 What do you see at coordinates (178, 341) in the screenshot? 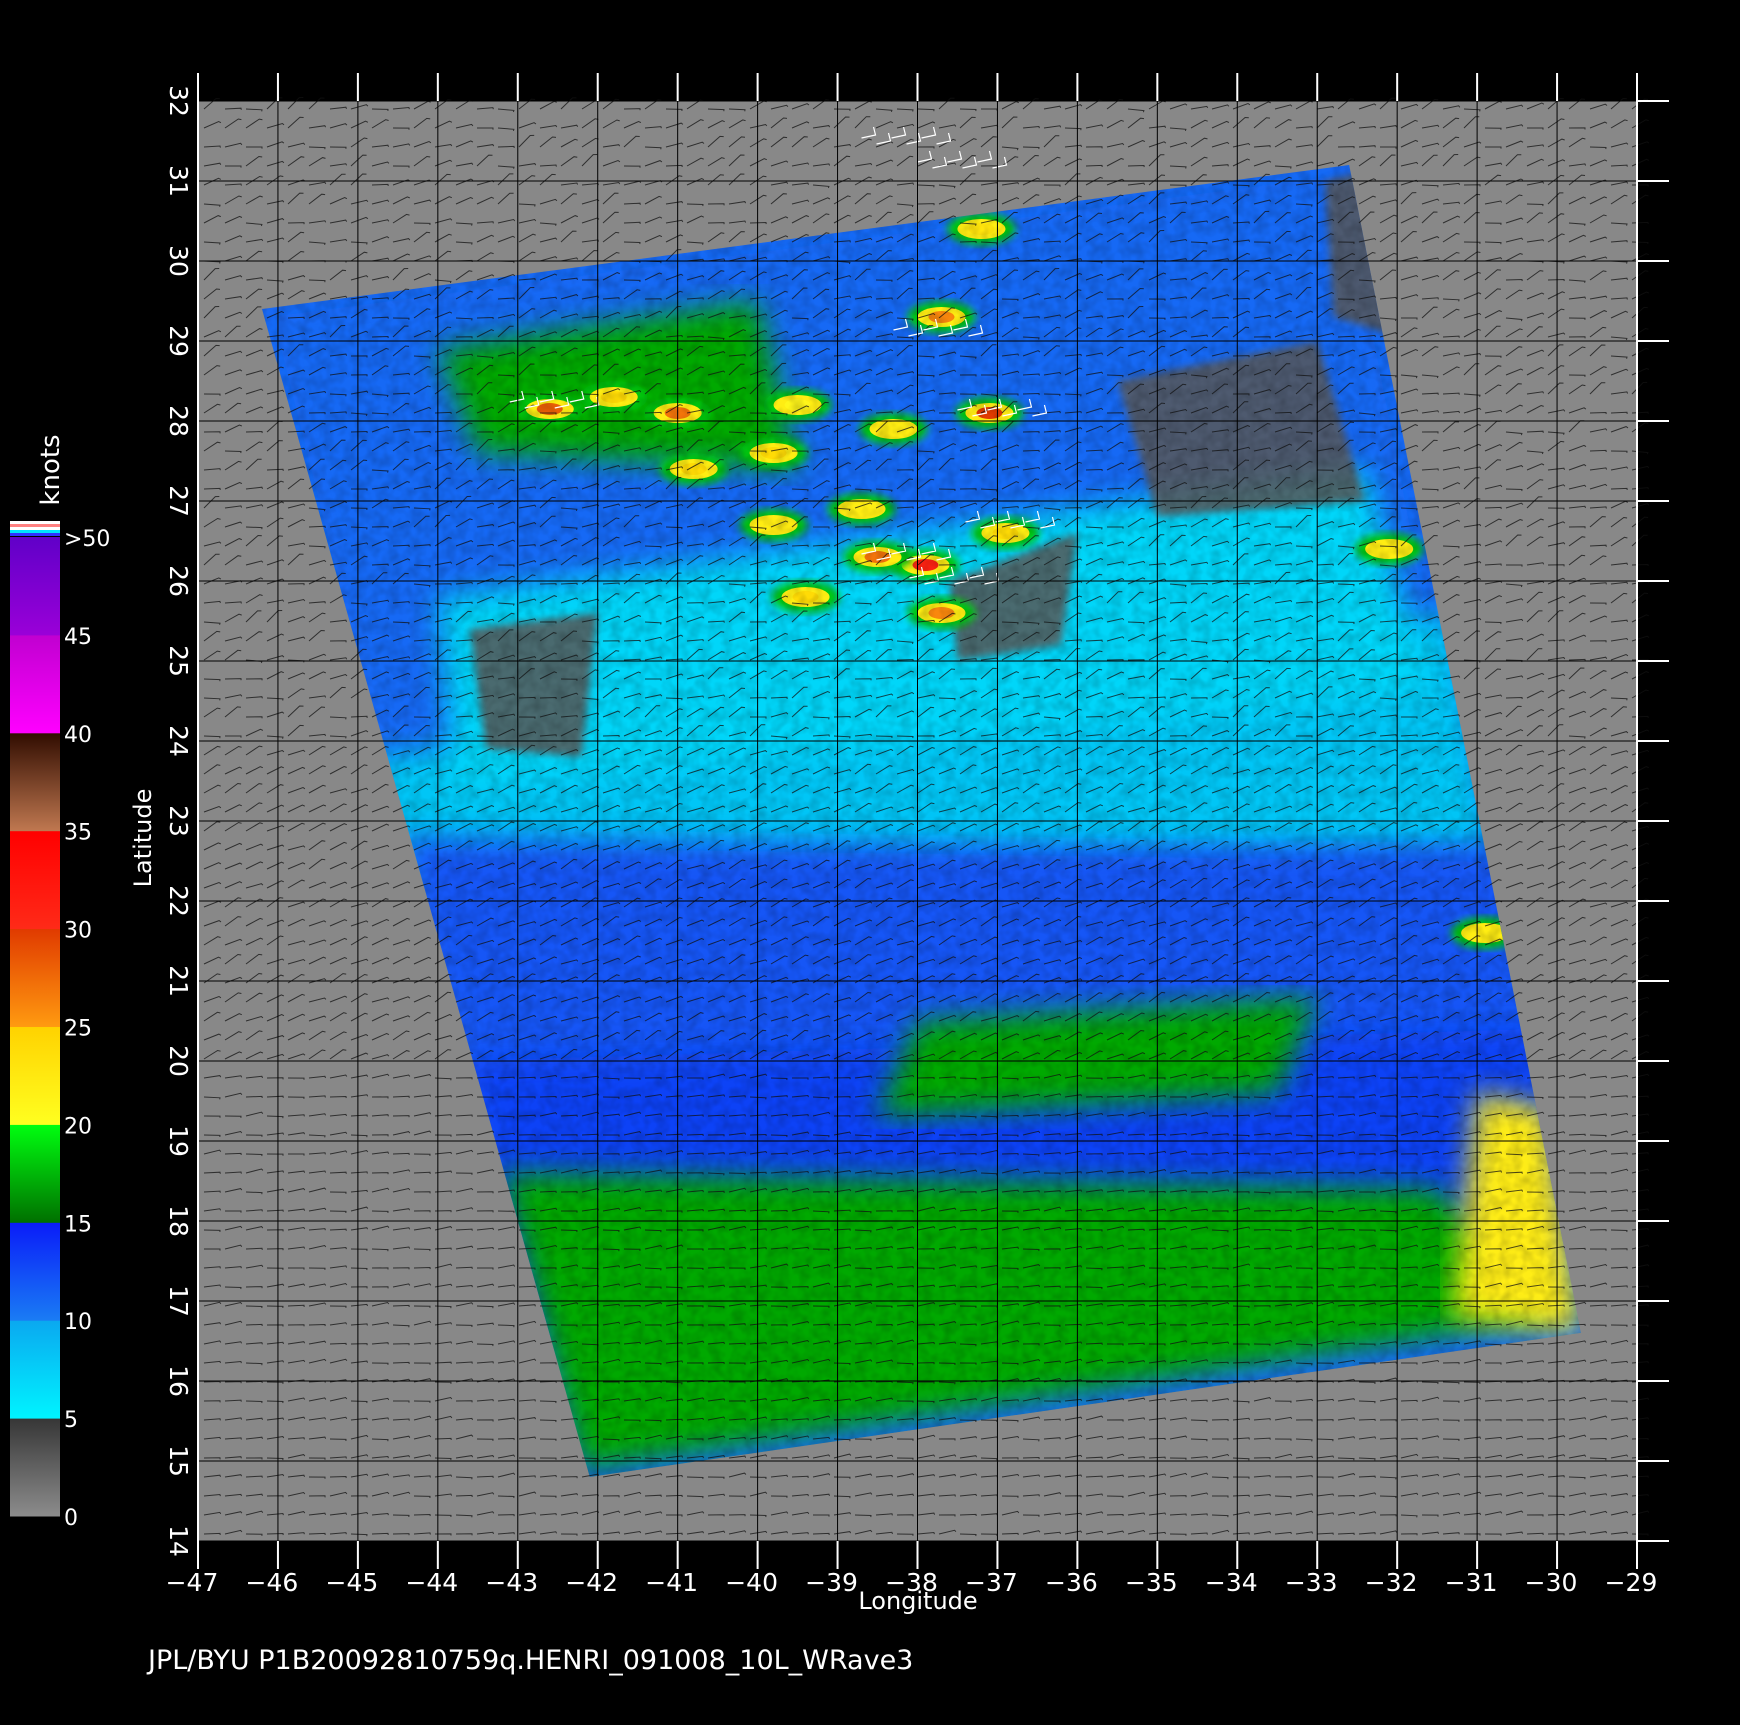
I see `y-tick-label: 29` at bounding box center [178, 341].